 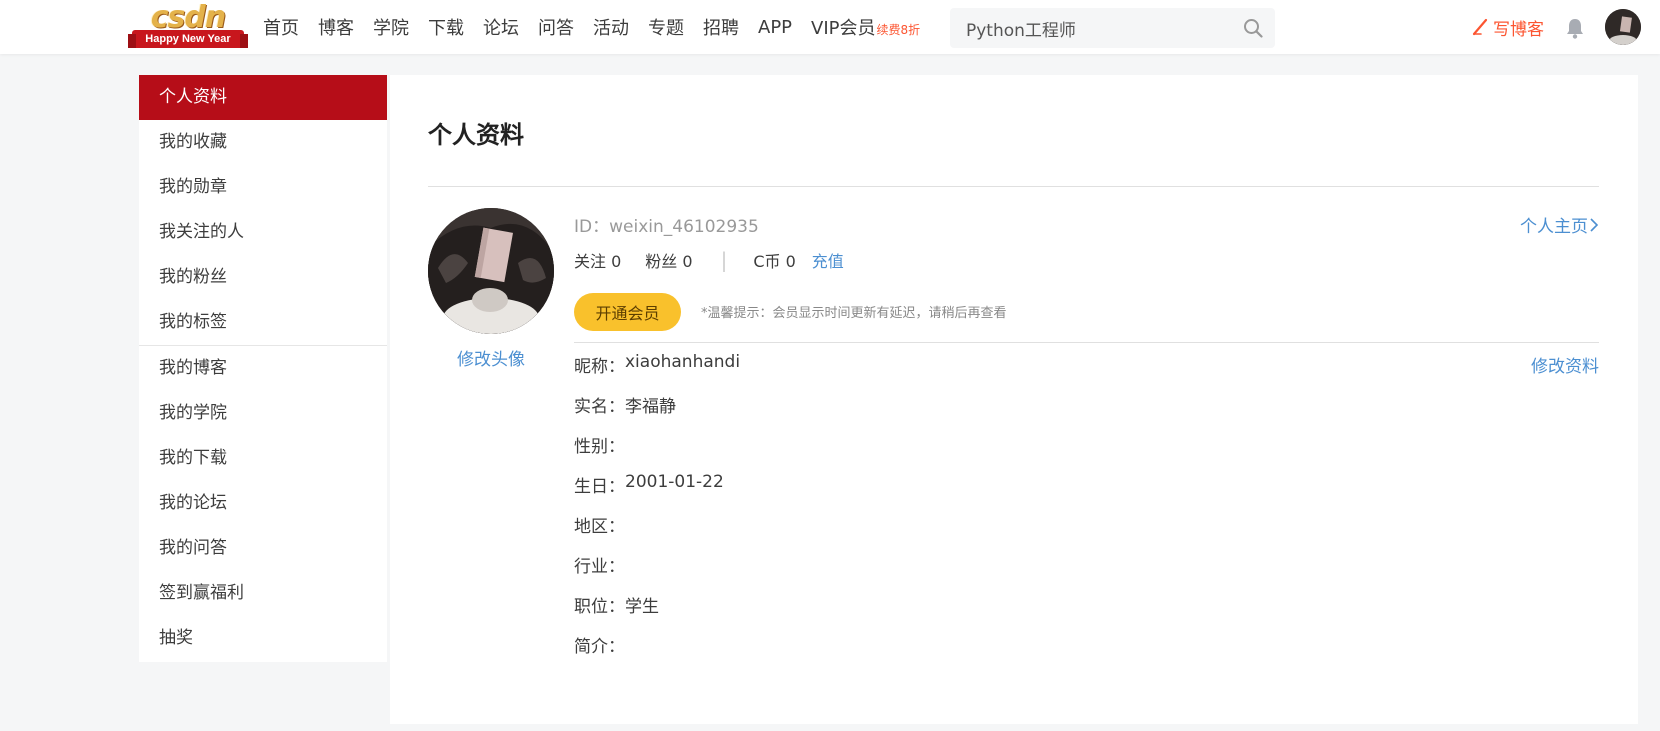 What do you see at coordinates (828, 260) in the screenshot?
I see `recharge-link: 充值` at bounding box center [828, 260].